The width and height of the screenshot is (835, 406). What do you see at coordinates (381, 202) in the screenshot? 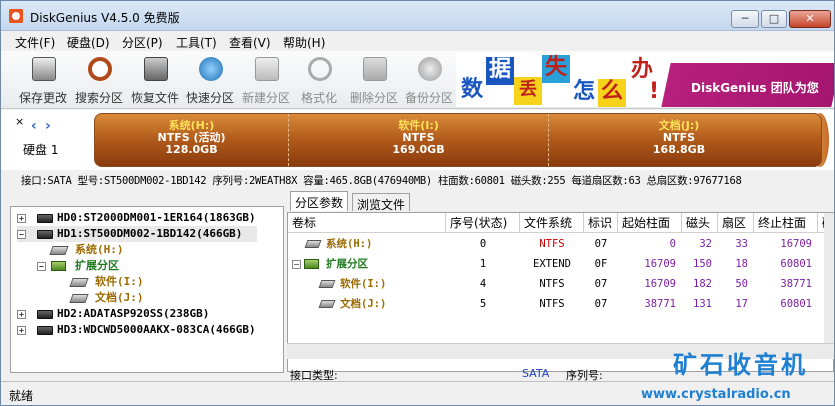
I see `tab-browse-files: 浏览文件` at bounding box center [381, 202].